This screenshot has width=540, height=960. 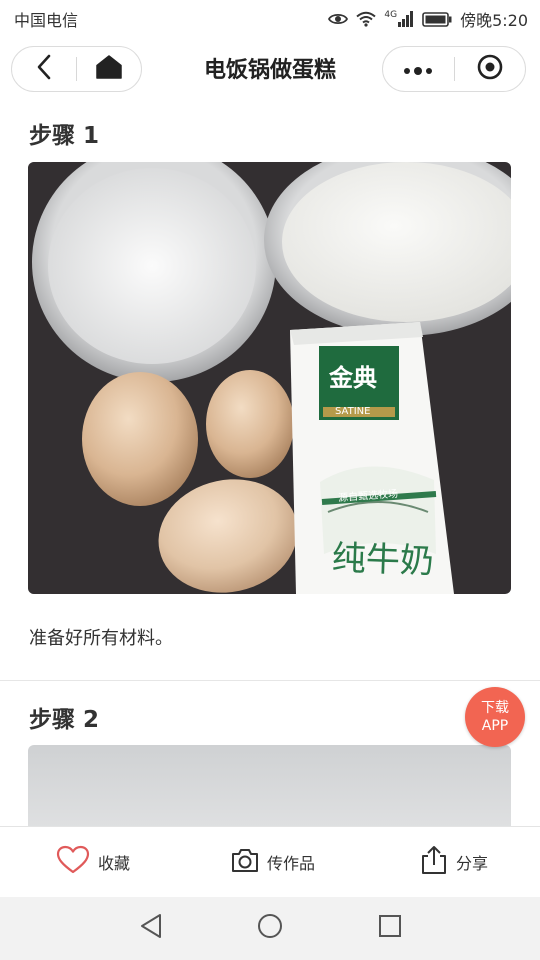 What do you see at coordinates (270, 71) in the screenshot?
I see `title-bar: 电饭锅做蛋糕` at bounding box center [270, 71].